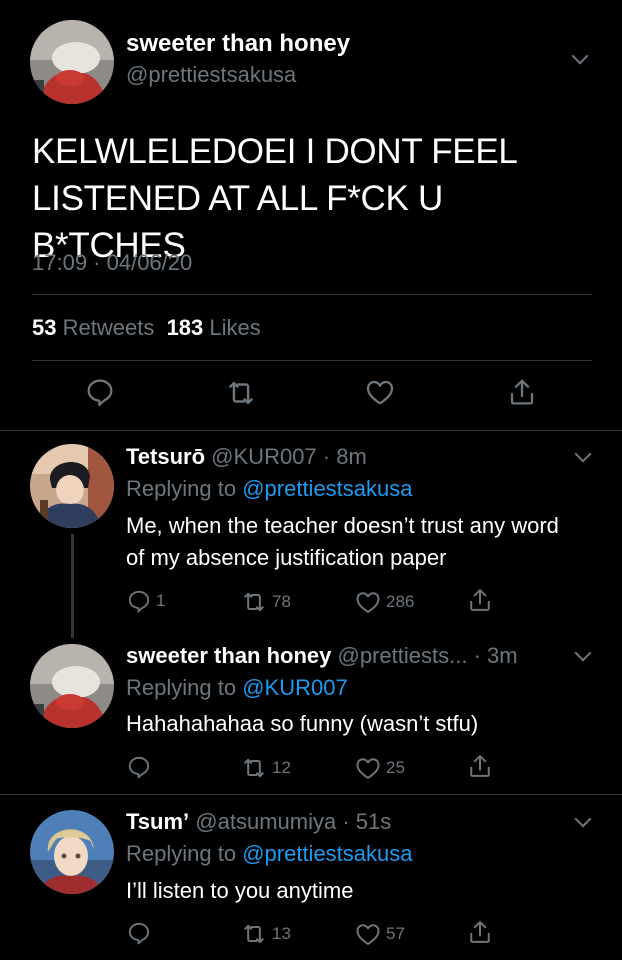 This screenshot has height=960, width=622. What do you see at coordinates (211, 75) in the screenshot?
I see `user-handle: @prettiestsakusa` at bounding box center [211, 75].